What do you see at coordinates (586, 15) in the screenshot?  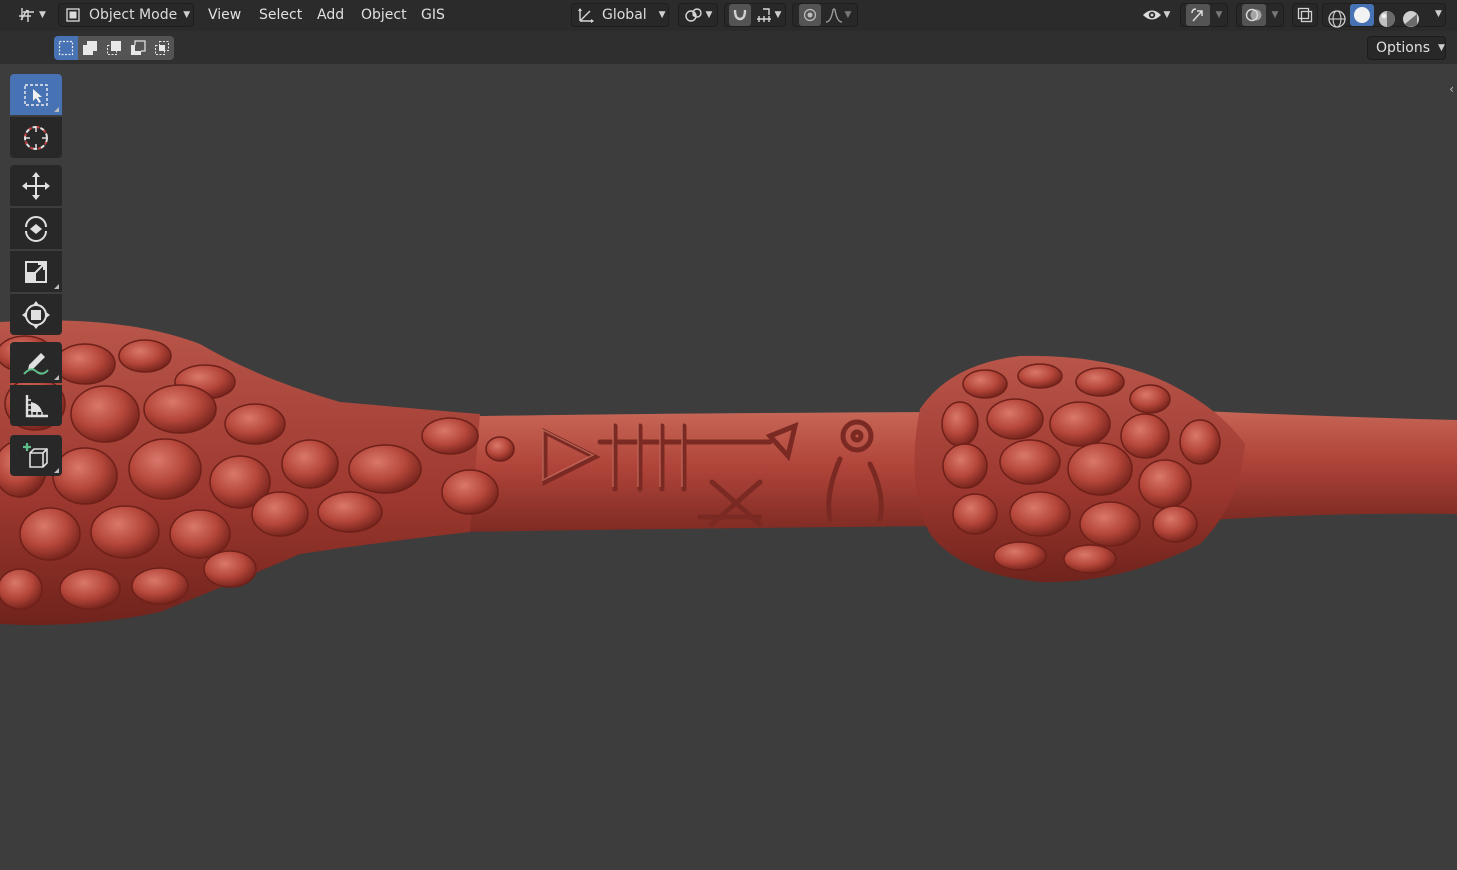 I see `orientation-axes-icon` at bounding box center [586, 15].